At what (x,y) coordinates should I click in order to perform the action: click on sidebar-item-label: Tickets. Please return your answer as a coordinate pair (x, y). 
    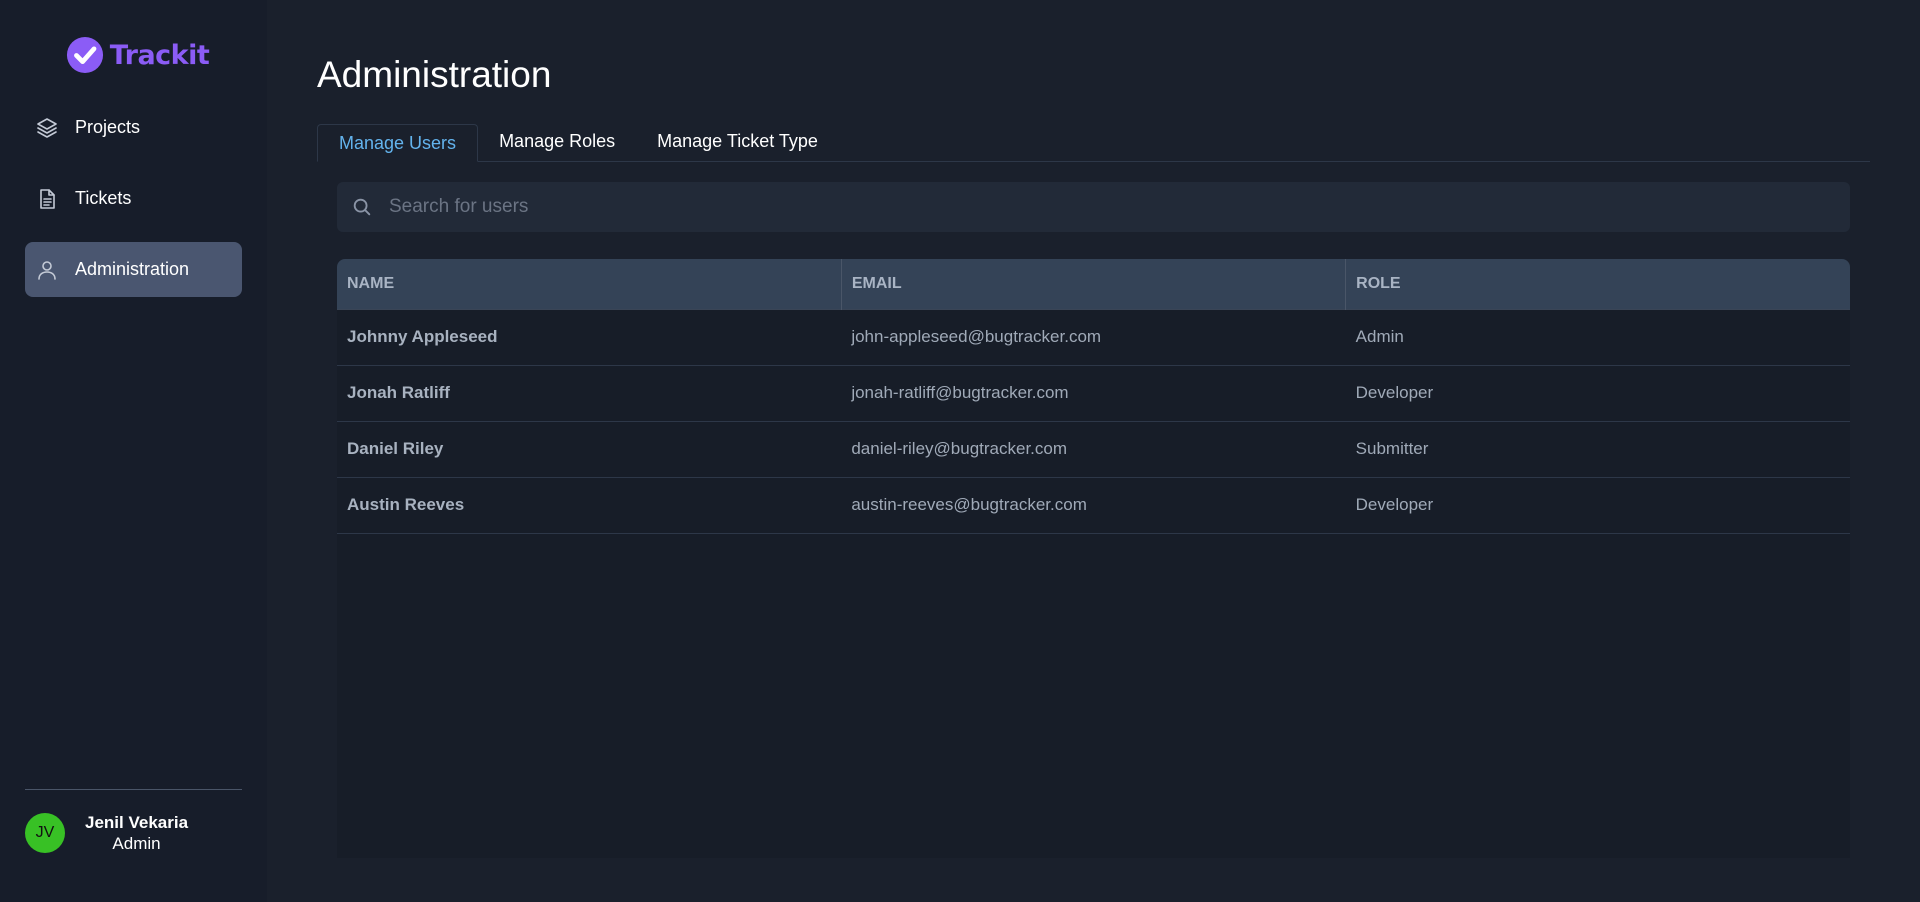
    Looking at the image, I should click on (103, 198).